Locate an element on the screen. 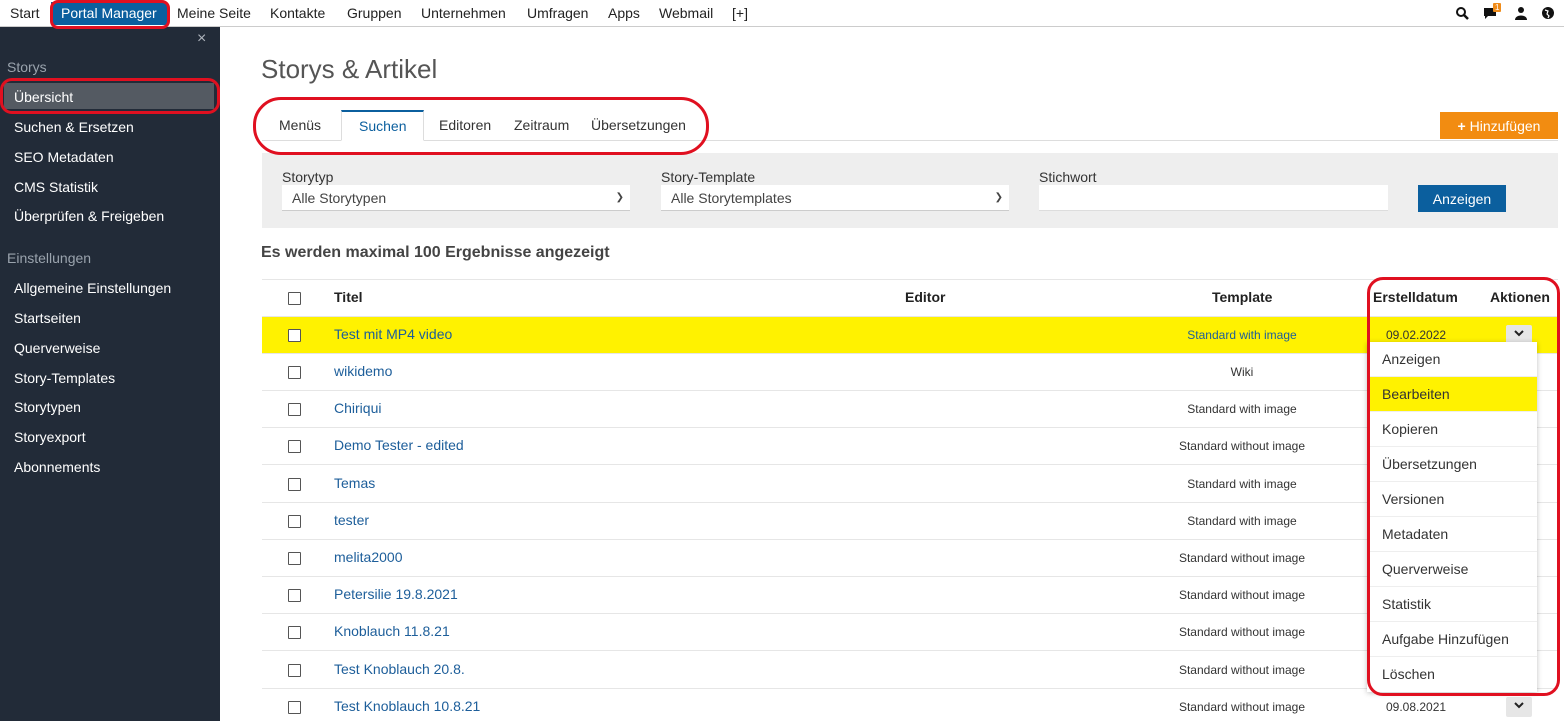  sidebar-item-uebersicht: Übersicht is located at coordinates (43, 97).